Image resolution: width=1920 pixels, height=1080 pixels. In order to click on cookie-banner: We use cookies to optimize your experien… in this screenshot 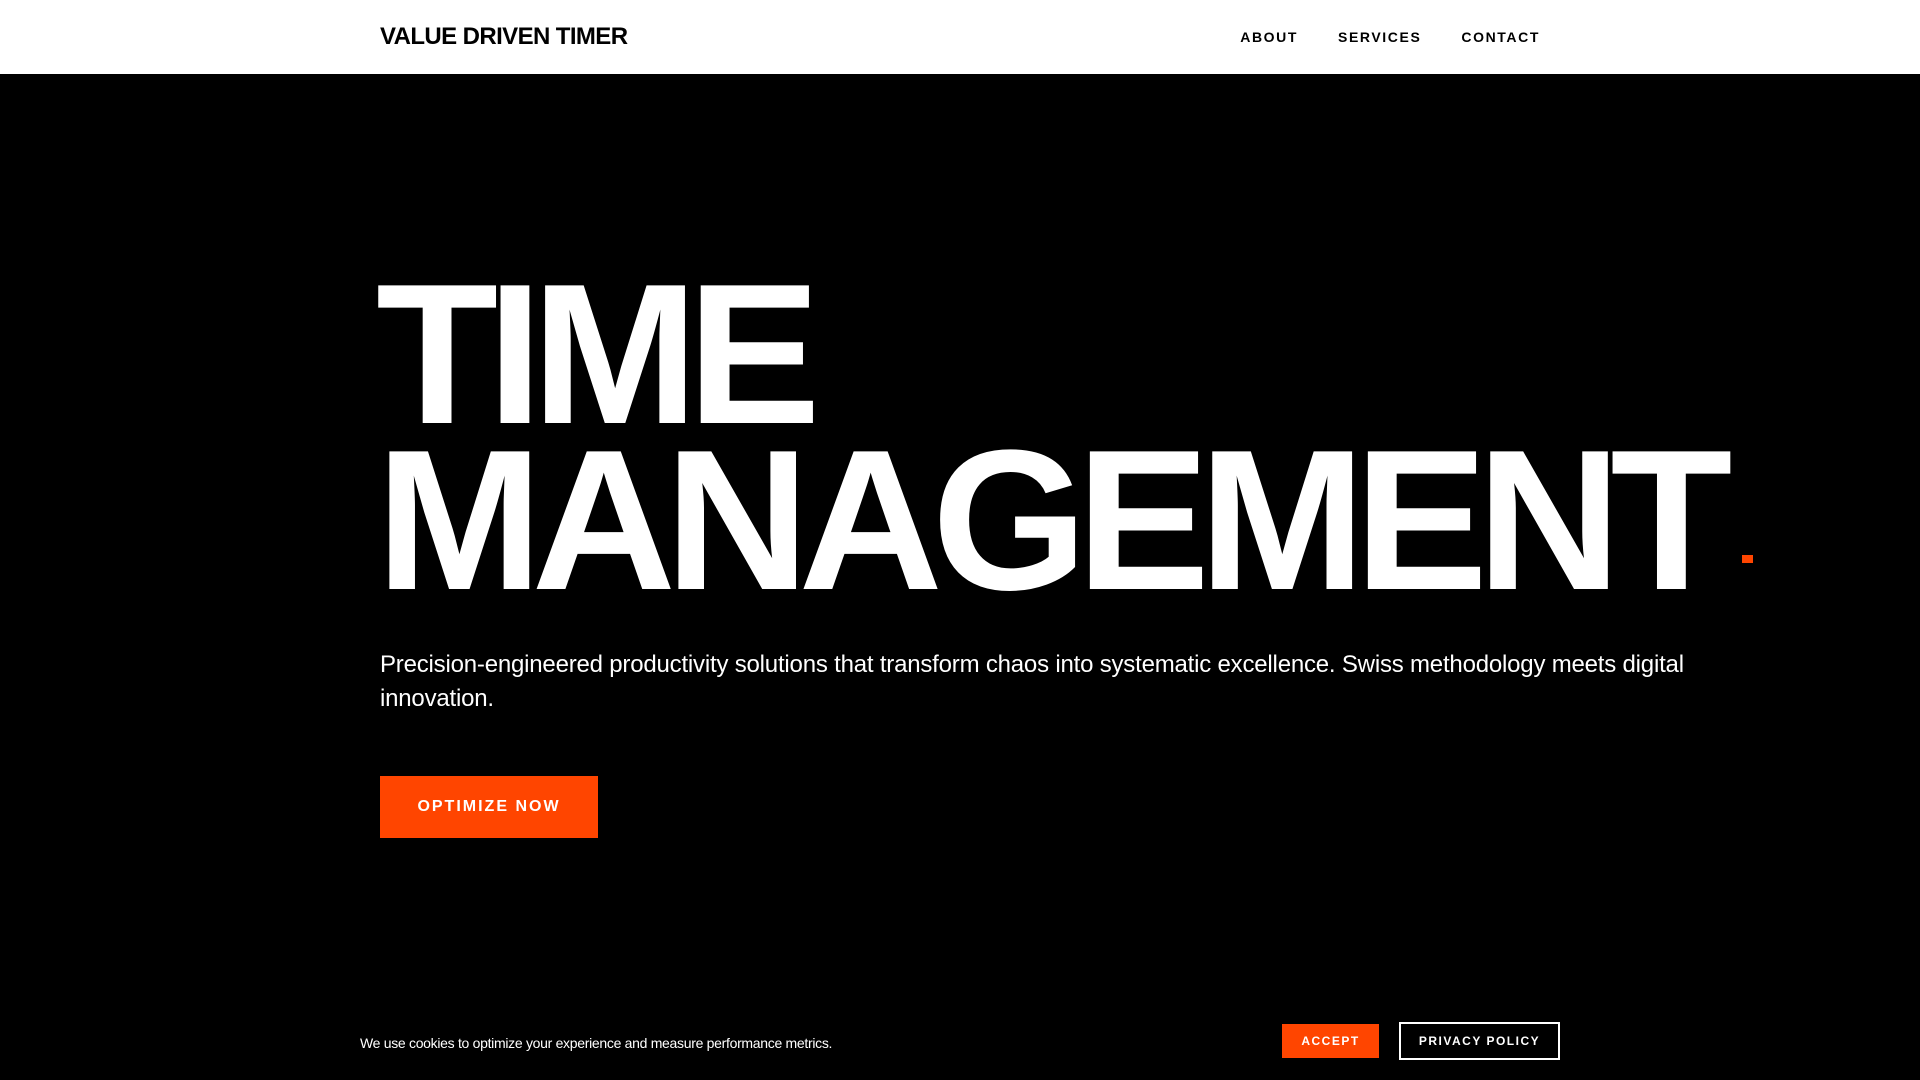, I will do `click(960, 1044)`.